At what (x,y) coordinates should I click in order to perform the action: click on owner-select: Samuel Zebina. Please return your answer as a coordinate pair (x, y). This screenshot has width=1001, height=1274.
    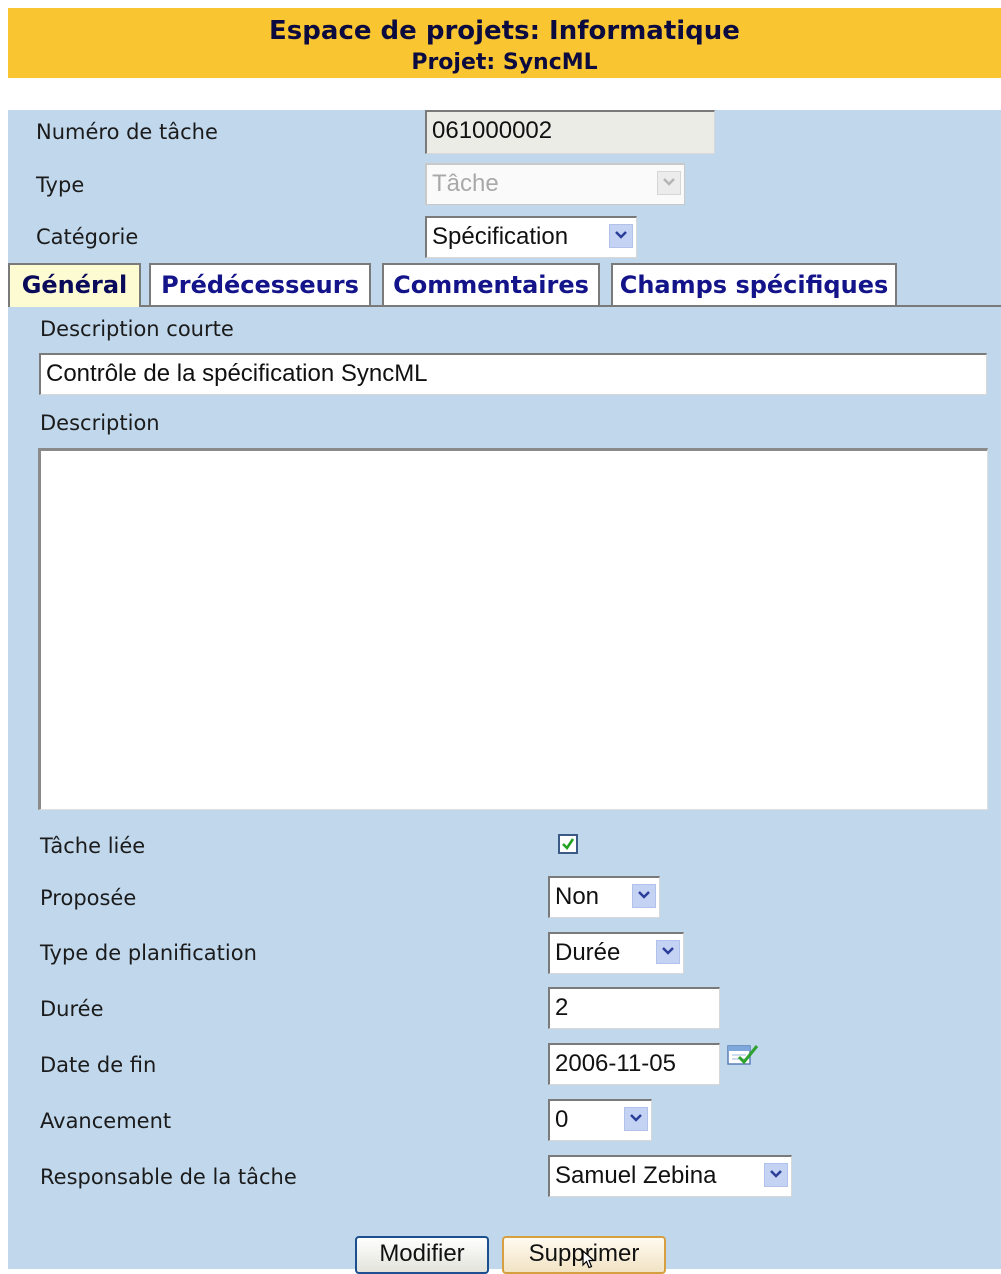
    Looking at the image, I should click on (670, 1176).